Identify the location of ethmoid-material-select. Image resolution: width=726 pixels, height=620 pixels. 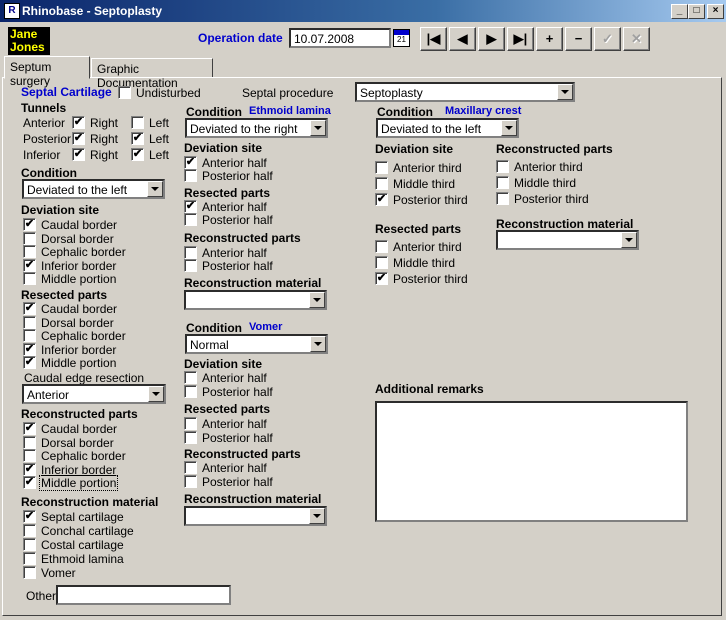
(255, 300).